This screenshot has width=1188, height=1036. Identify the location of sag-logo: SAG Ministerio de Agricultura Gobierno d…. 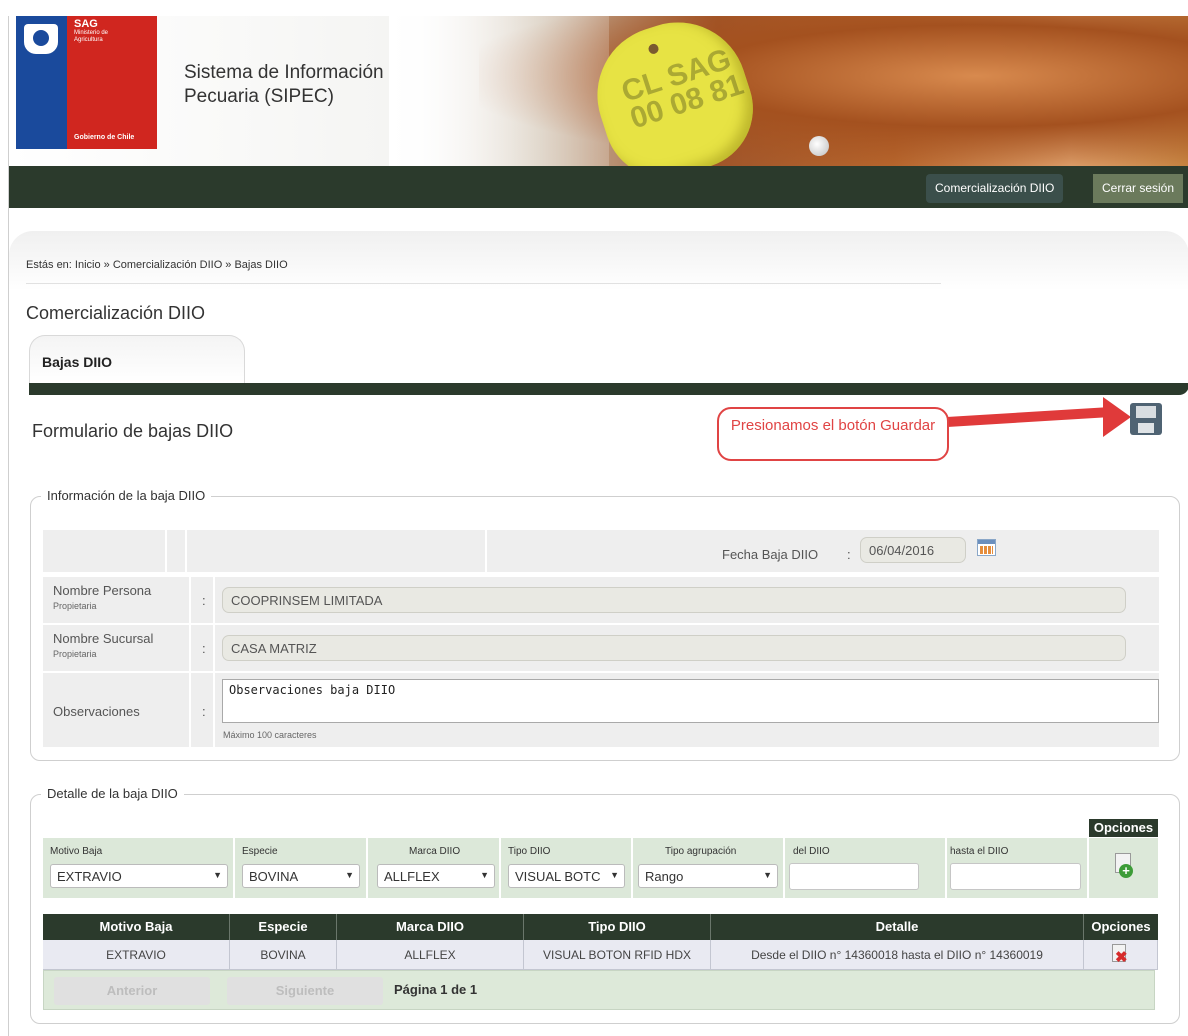
(86, 82).